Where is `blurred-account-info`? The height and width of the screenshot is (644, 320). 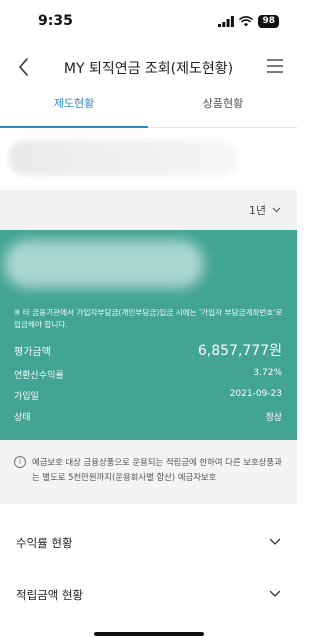 blurred-account-info is located at coordinates (104, 264).